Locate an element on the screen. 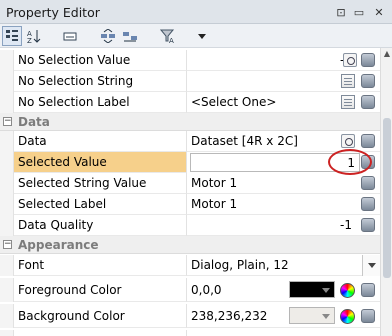  property-toolbar: AZ A is located at coordinates (196, 36).